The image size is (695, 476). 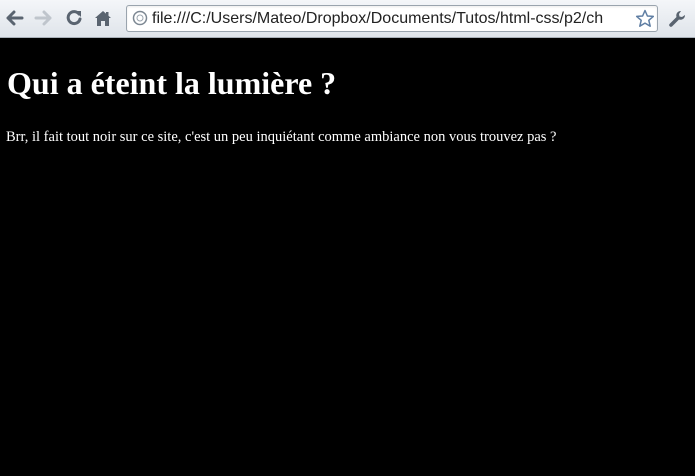 What do you see at coordinates (140, 18) in the screenshot?
I see `page-icon` at bounding box center [140, 18].